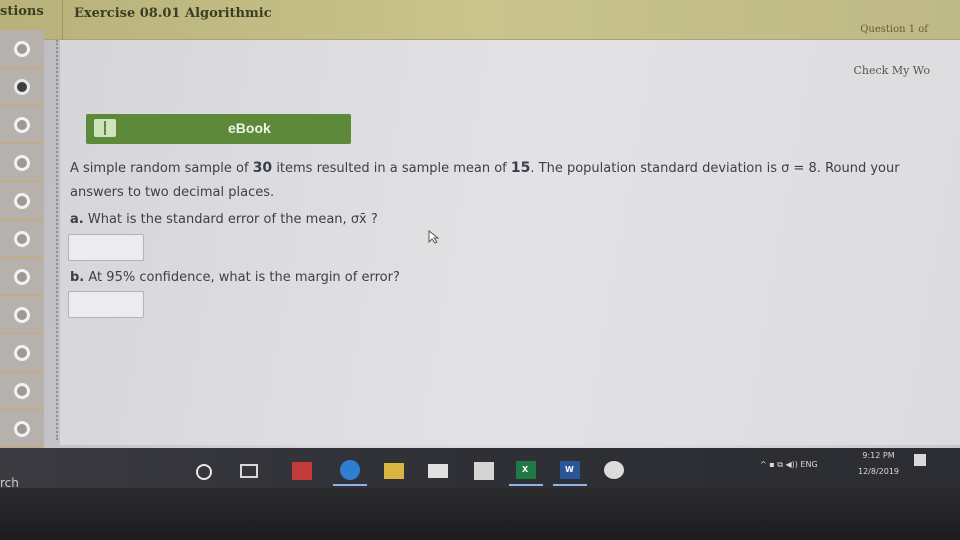 This screenshot has width=960, height=540. What do you see at coordinates (920, 460) in the screenshot?
I see `notification-icon` at bounding box center [920, 460].